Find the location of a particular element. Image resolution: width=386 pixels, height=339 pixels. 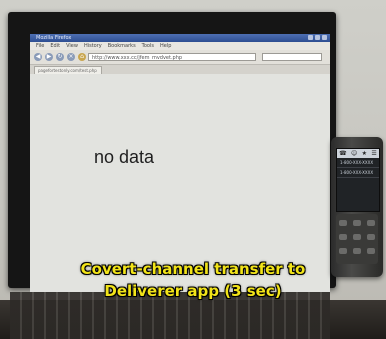

phone-screen: ☎ ☺ ★ ☰ 1-800-XXX-XXXX 1-800-XXX-XXXX is located at coordinates (358, 180).